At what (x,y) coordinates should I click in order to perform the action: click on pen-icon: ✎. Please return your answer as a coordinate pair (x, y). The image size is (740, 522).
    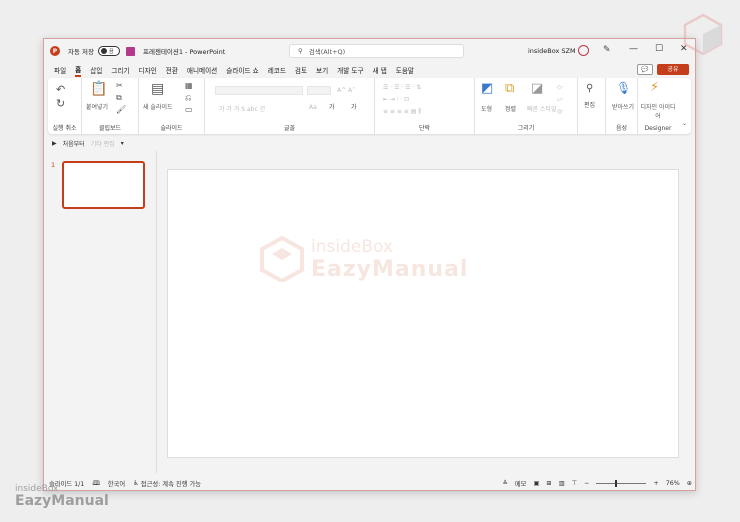
    Looking at the image, I should click on (607, 50).